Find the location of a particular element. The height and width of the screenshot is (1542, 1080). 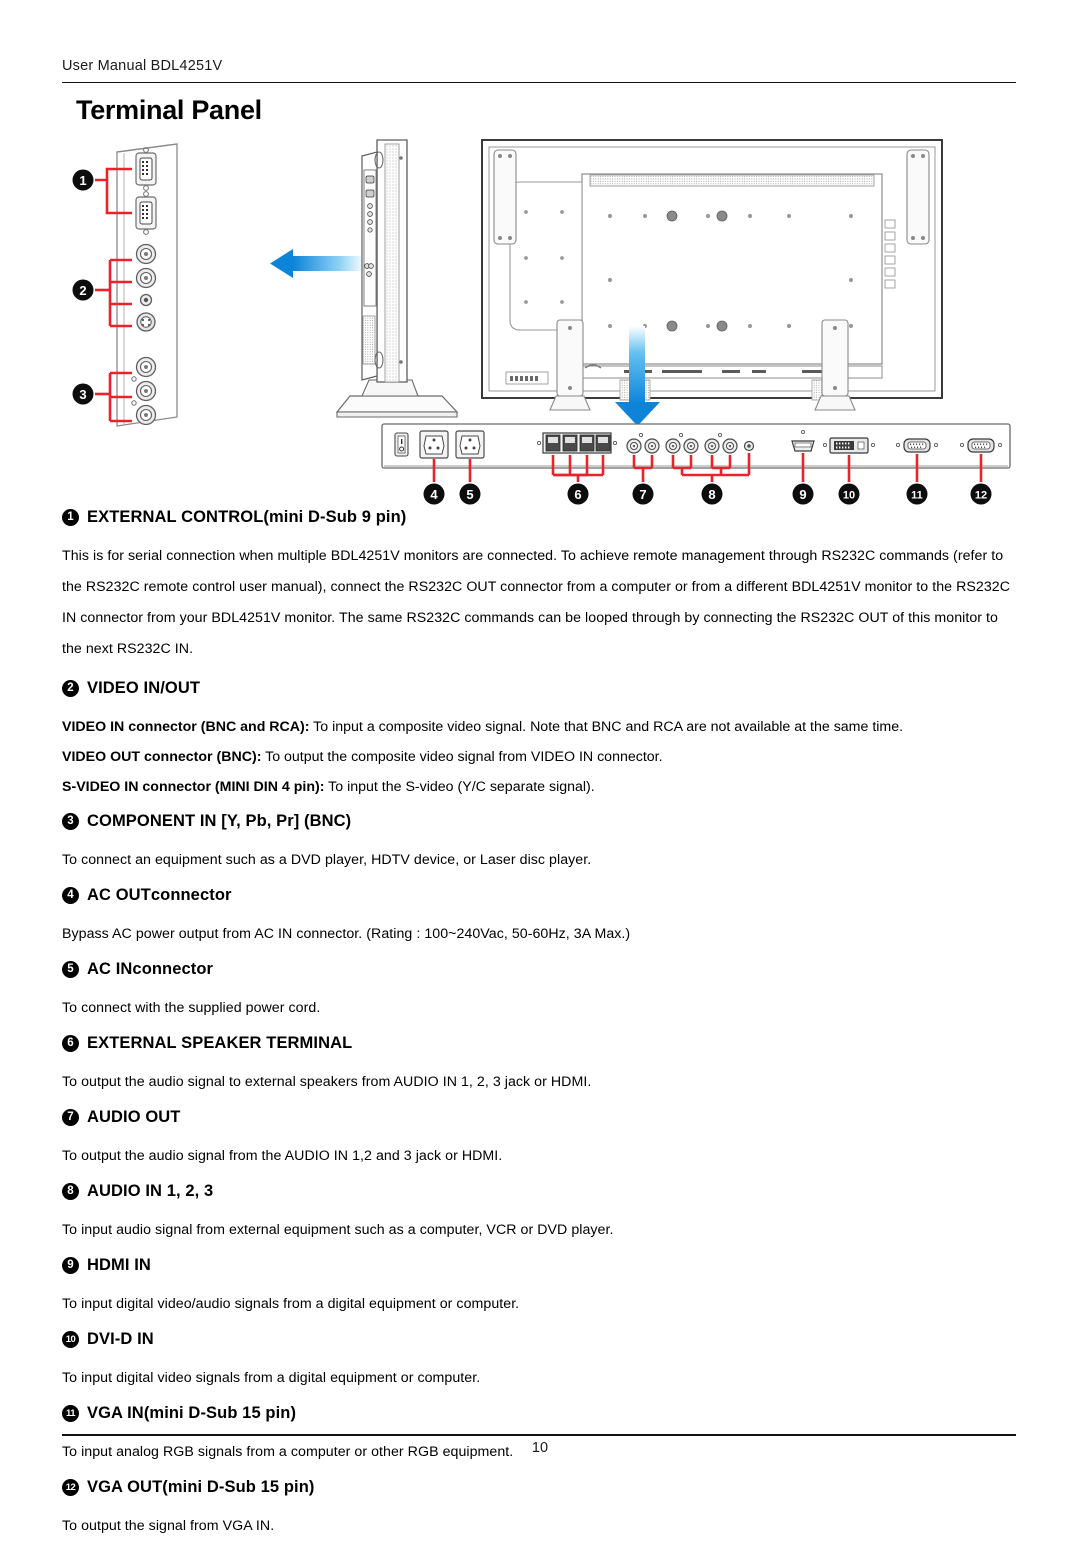

zoom-arrow-horizontal is located at coordinates (317, 263).